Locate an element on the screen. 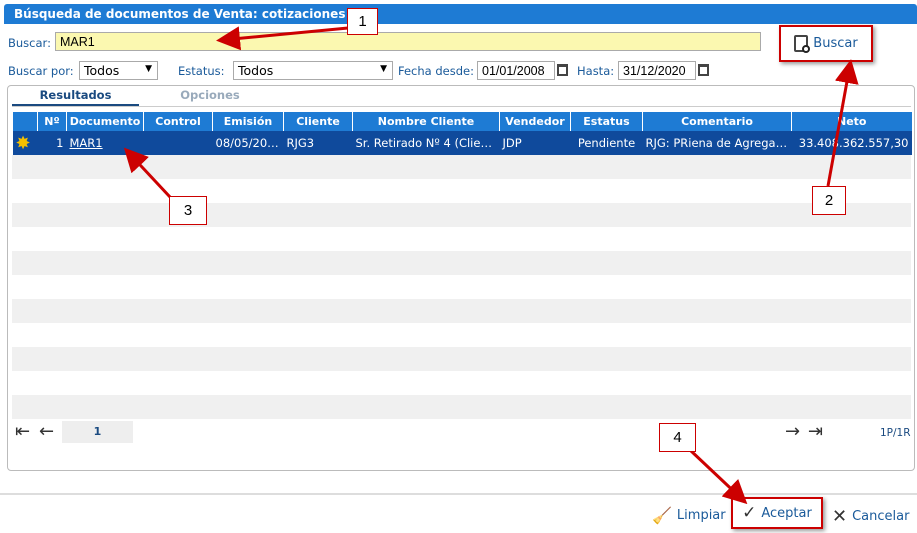  annotation-3: 3 is located at coordinates (188, 210).